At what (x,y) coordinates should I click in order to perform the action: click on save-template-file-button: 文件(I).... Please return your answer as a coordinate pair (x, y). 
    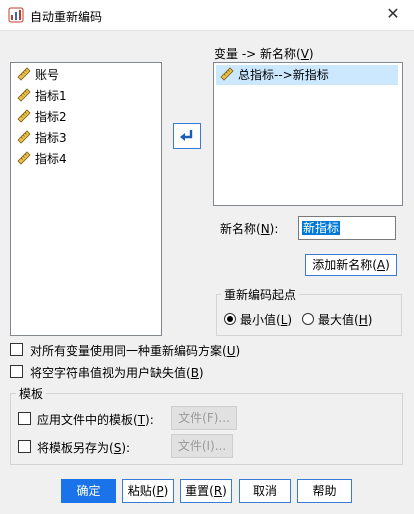
    Looking at the image, I should click on (202, 446).